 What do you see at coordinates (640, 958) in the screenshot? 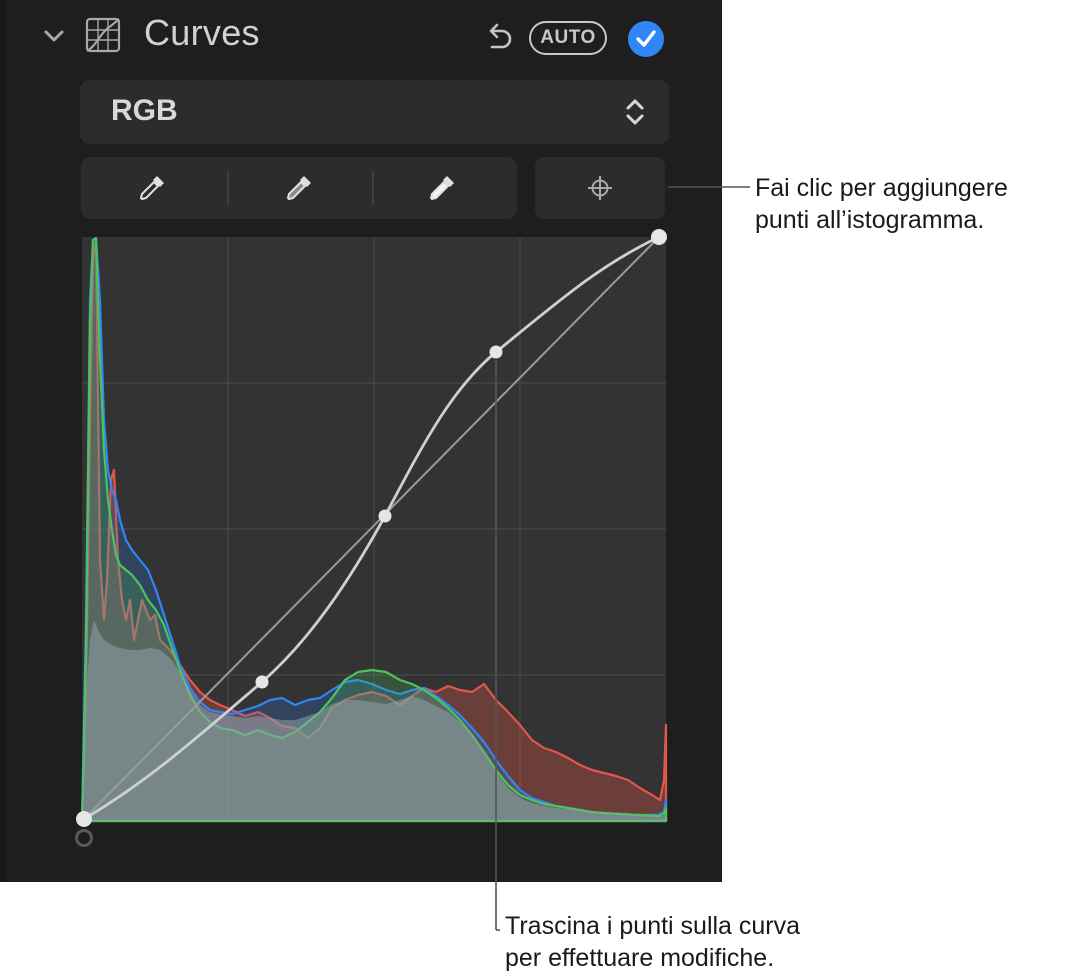
I see `callout-text: per effettuare modifiche.` at bounding box center [640, 958].